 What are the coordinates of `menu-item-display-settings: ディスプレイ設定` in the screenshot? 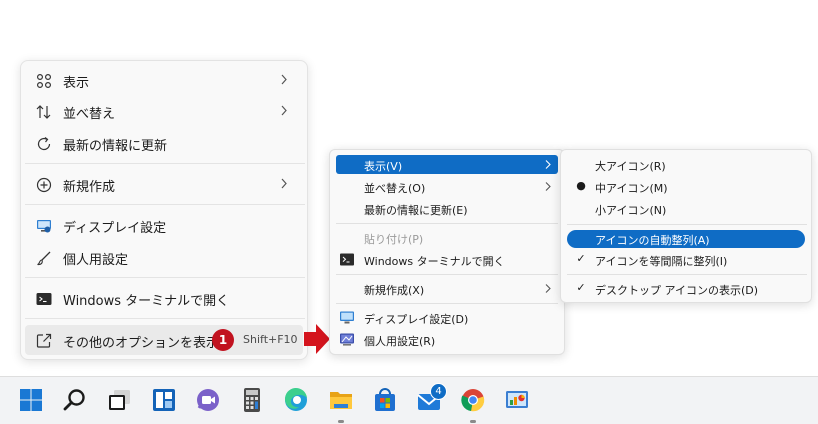 It's located at (164, 225).